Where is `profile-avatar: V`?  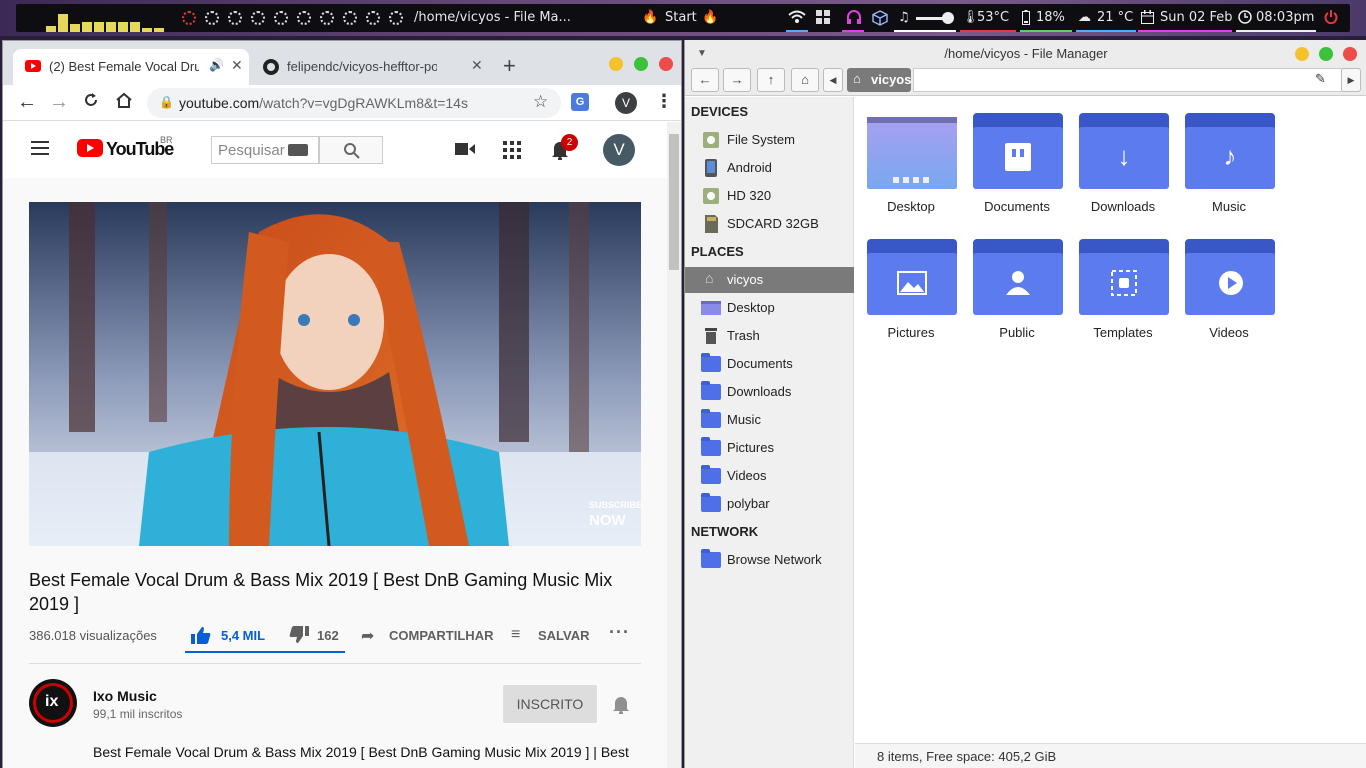
profile-avatar: V is located at coordinates (626, 103).